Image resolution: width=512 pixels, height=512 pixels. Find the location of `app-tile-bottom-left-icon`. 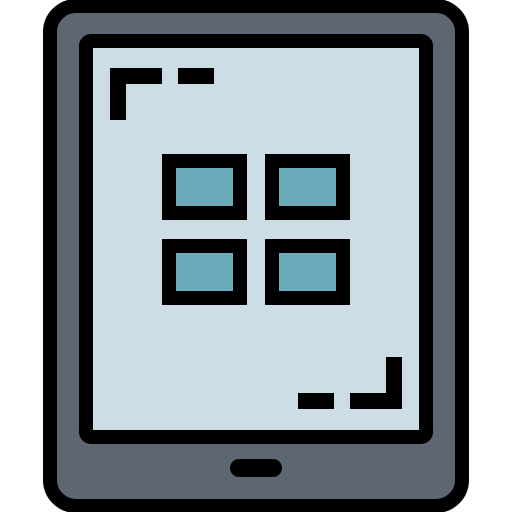

app-tile-bottom-left-icon is located at coordinates (204, 272).